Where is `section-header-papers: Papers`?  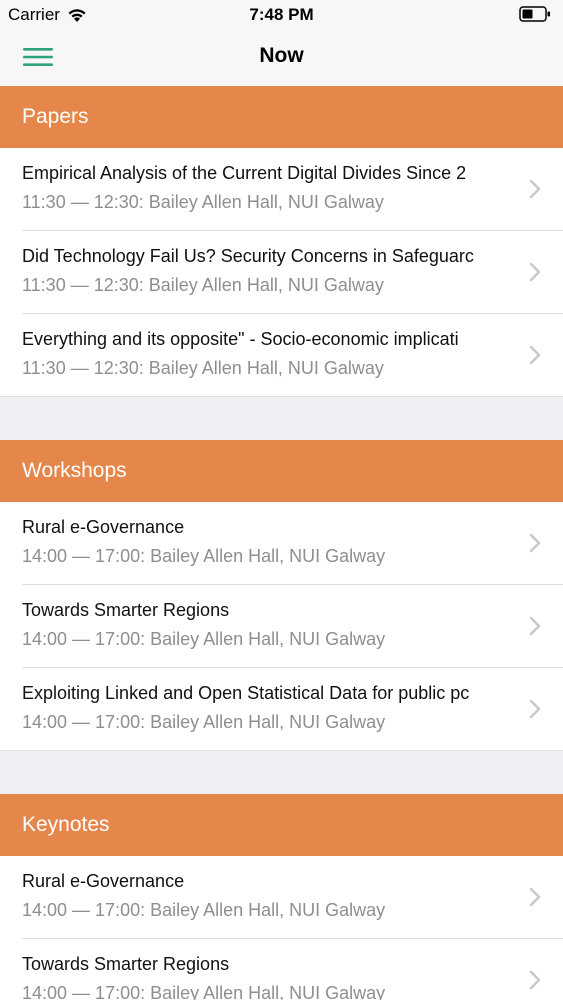 section-header-papers: Papers is located at coordinates (281, 117).